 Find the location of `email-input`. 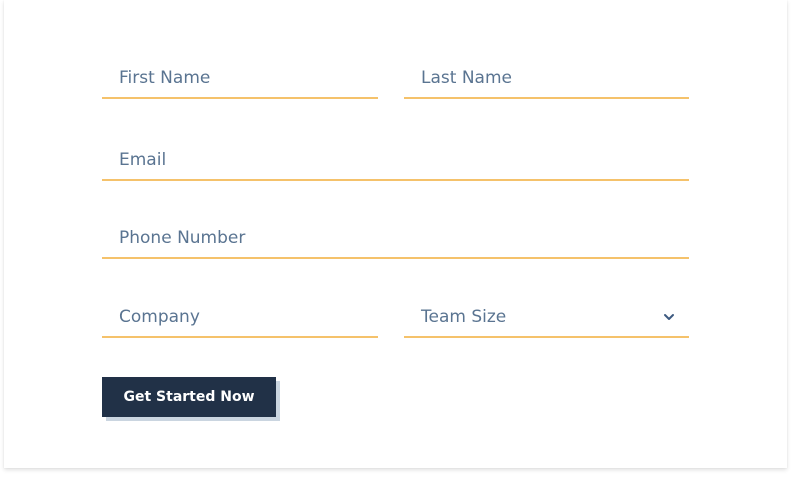

email-input is located at coordinates (395, 160).